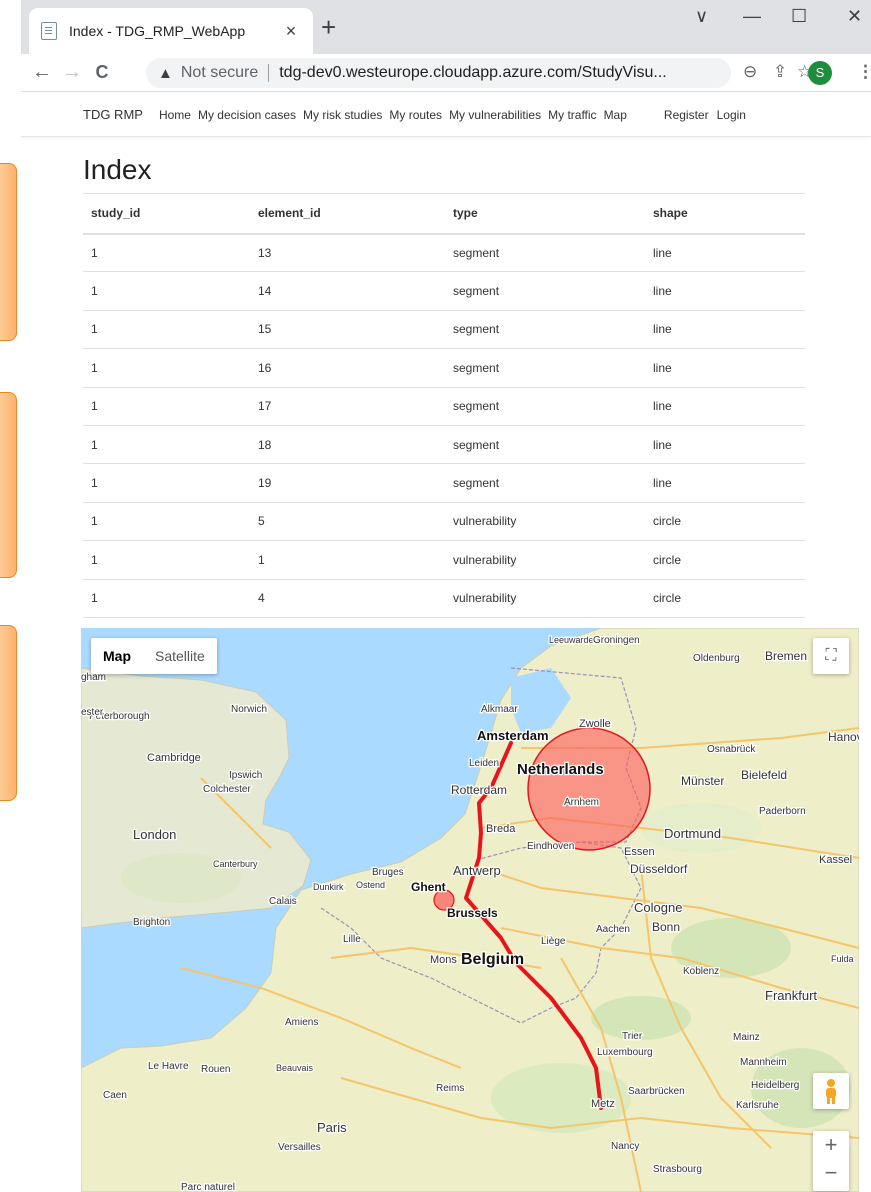 The height and width of the screenshot is (1192, 871). What do you see at coordinates (444, 330) in the screenshot?
I see `table-row: 1 15 segment line` at bounding box center [444, 330].